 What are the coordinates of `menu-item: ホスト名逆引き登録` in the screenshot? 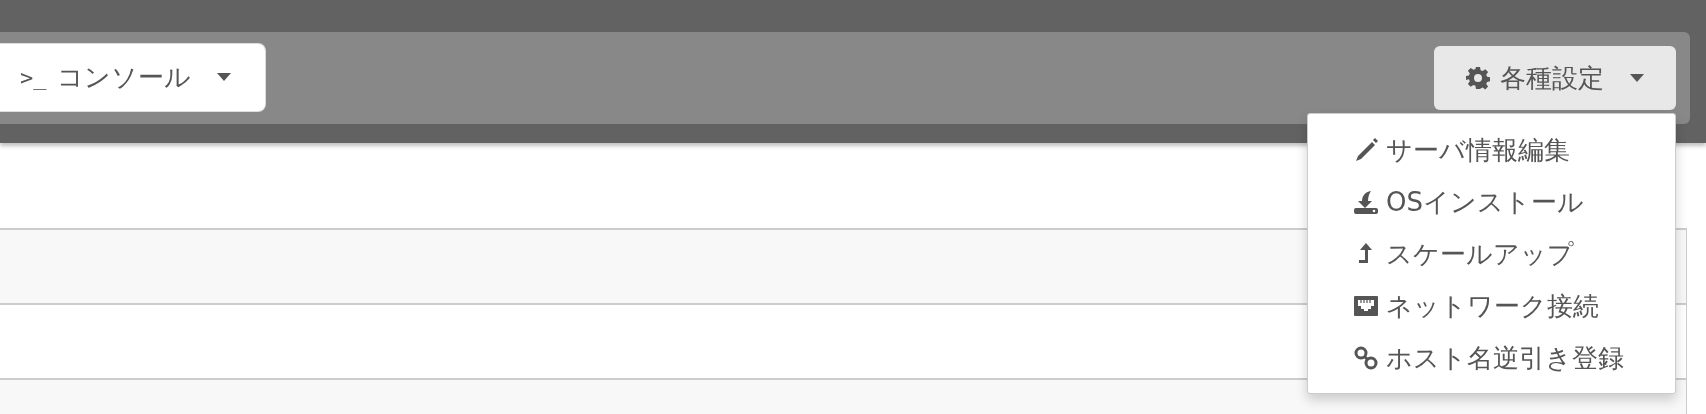 It's located at (1491, 358).